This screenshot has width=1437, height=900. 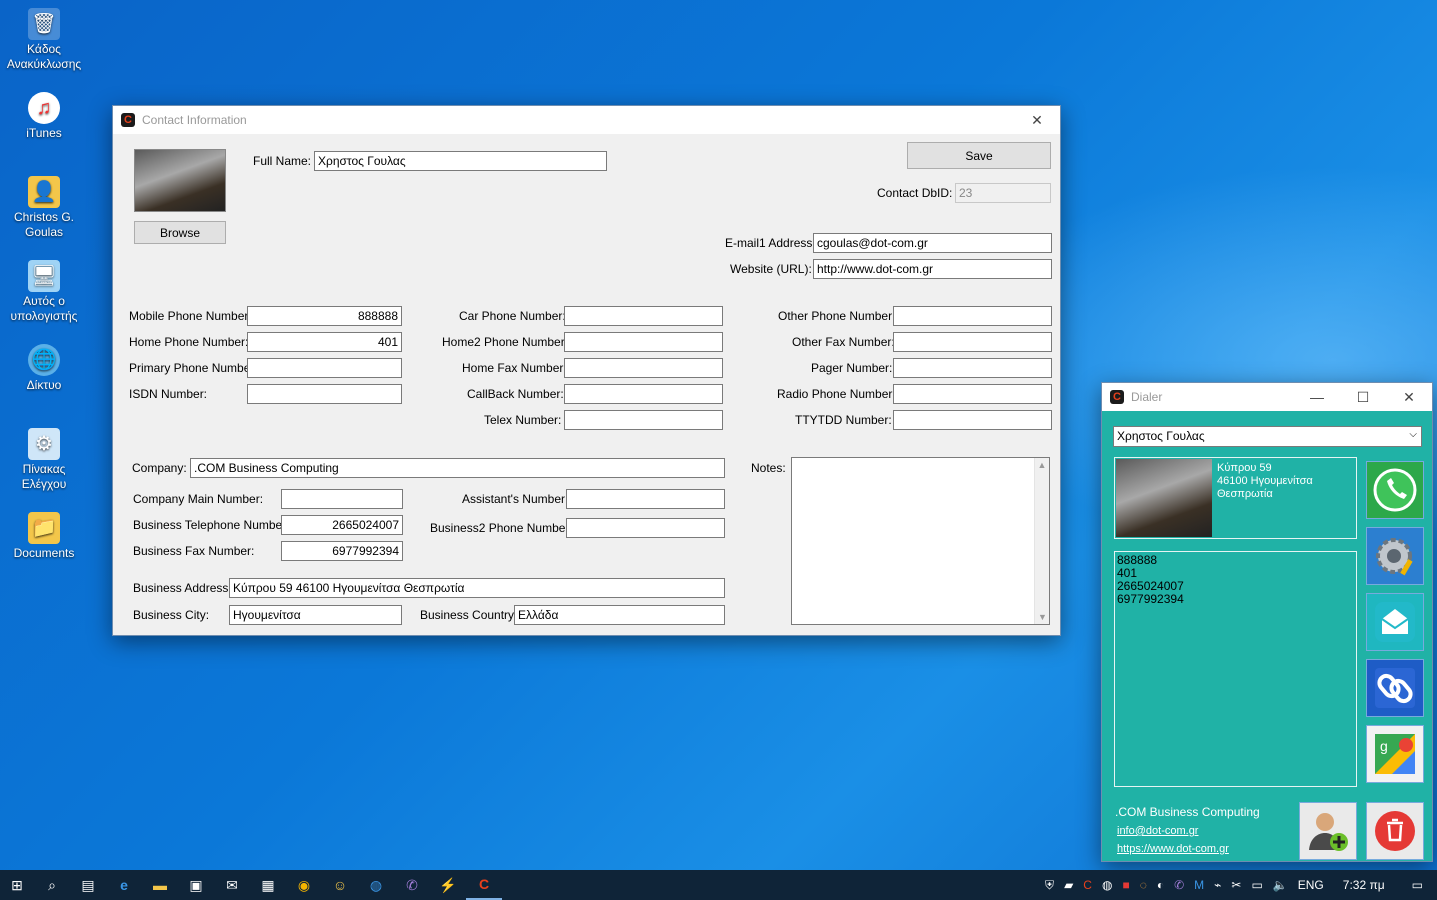 I want to click on baddr-field: Κύπρου 59 46100 Ηγουμενίτσα Θεσπρωτία, so click(x=477, y=588).